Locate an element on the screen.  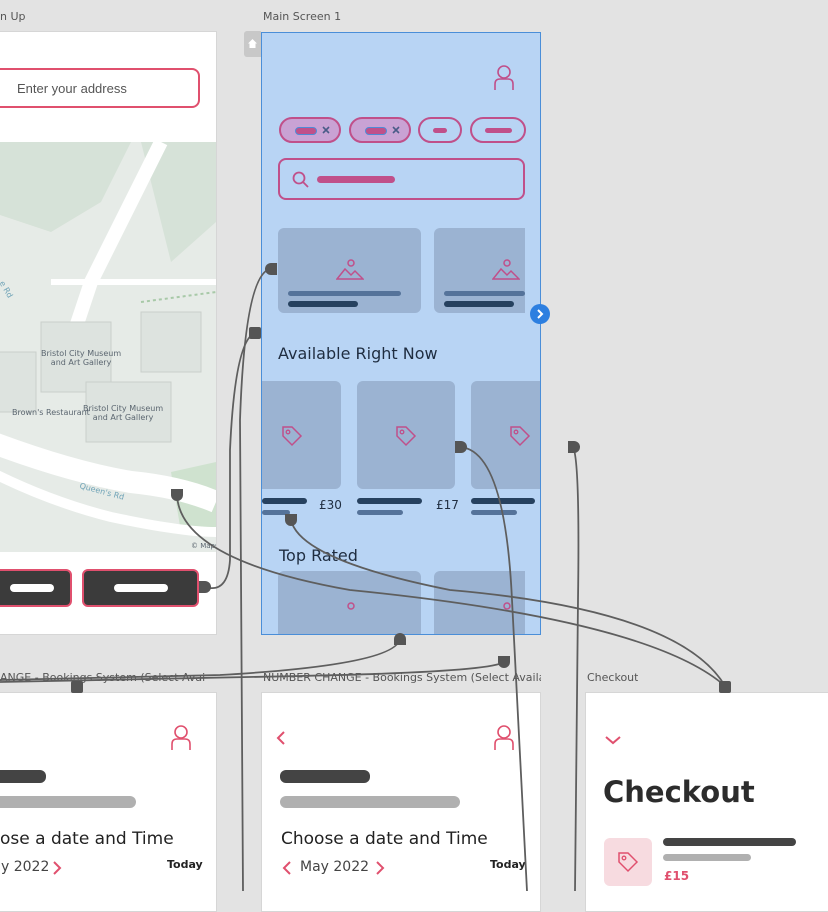
chevron-down-icon is located at coordinates (613, 740).